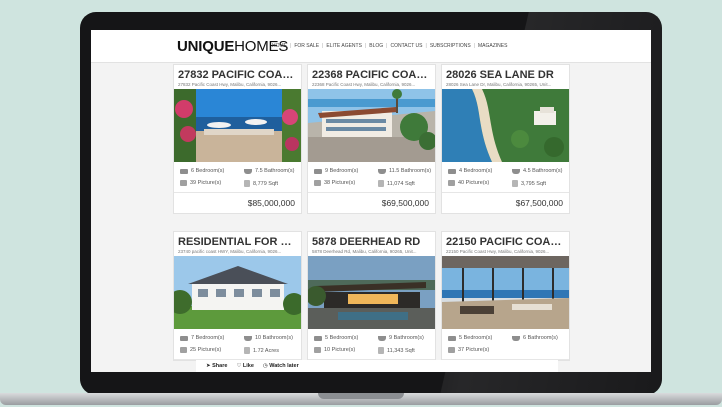  Describe the element at coordinates (344, 46) in the screenshot. I see `nav-elite-agents: ELITE AGENTS` at that location.